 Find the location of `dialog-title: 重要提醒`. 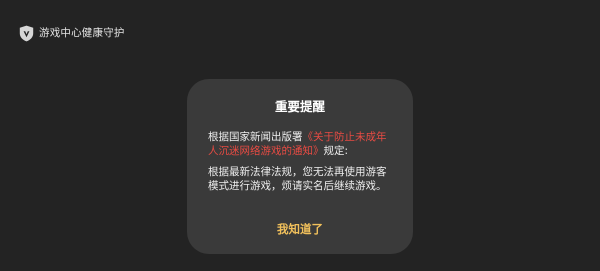

dialog-title: 重要提醒 is located at coordinates (299, 106).